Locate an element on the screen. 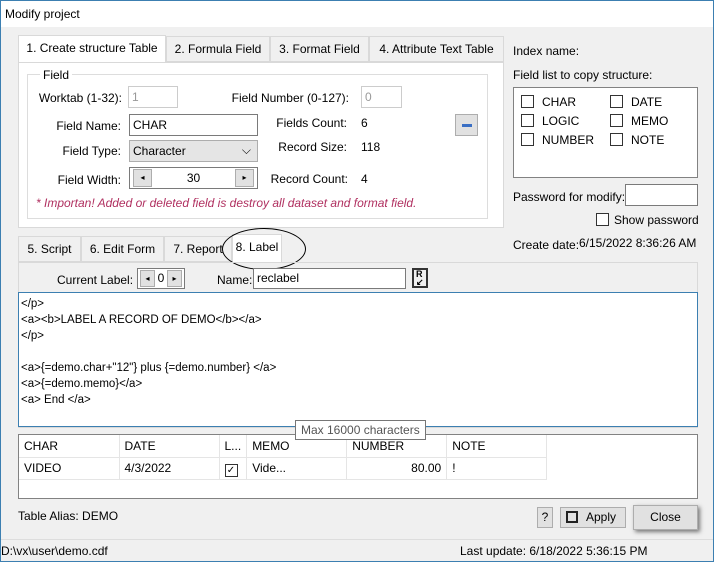 The height and width of the screenshot is (562, 714). cell: ! is located at coordinates (497, 468).